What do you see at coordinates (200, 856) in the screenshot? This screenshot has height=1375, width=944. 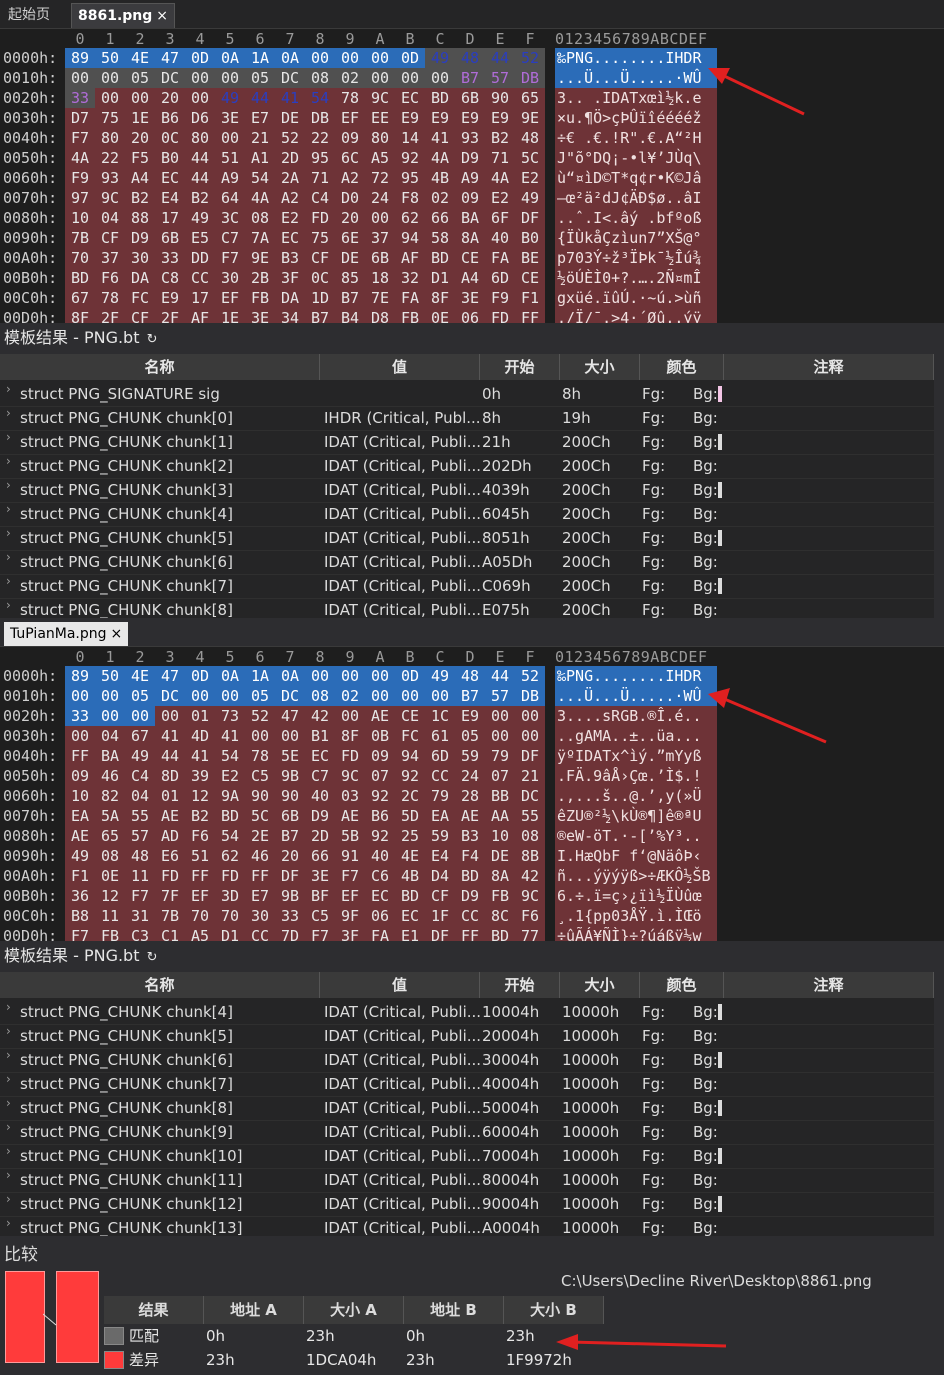 I see `hex-byte: 51` at bounding box center [200, 856].